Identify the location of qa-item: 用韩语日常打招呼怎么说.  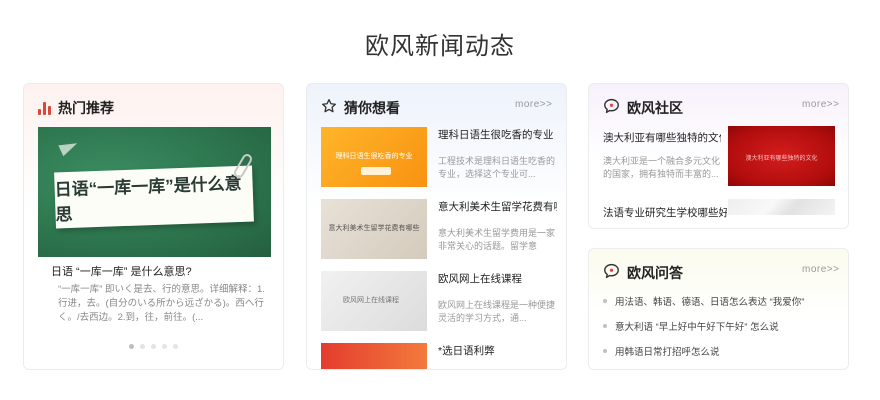
(661, 351).